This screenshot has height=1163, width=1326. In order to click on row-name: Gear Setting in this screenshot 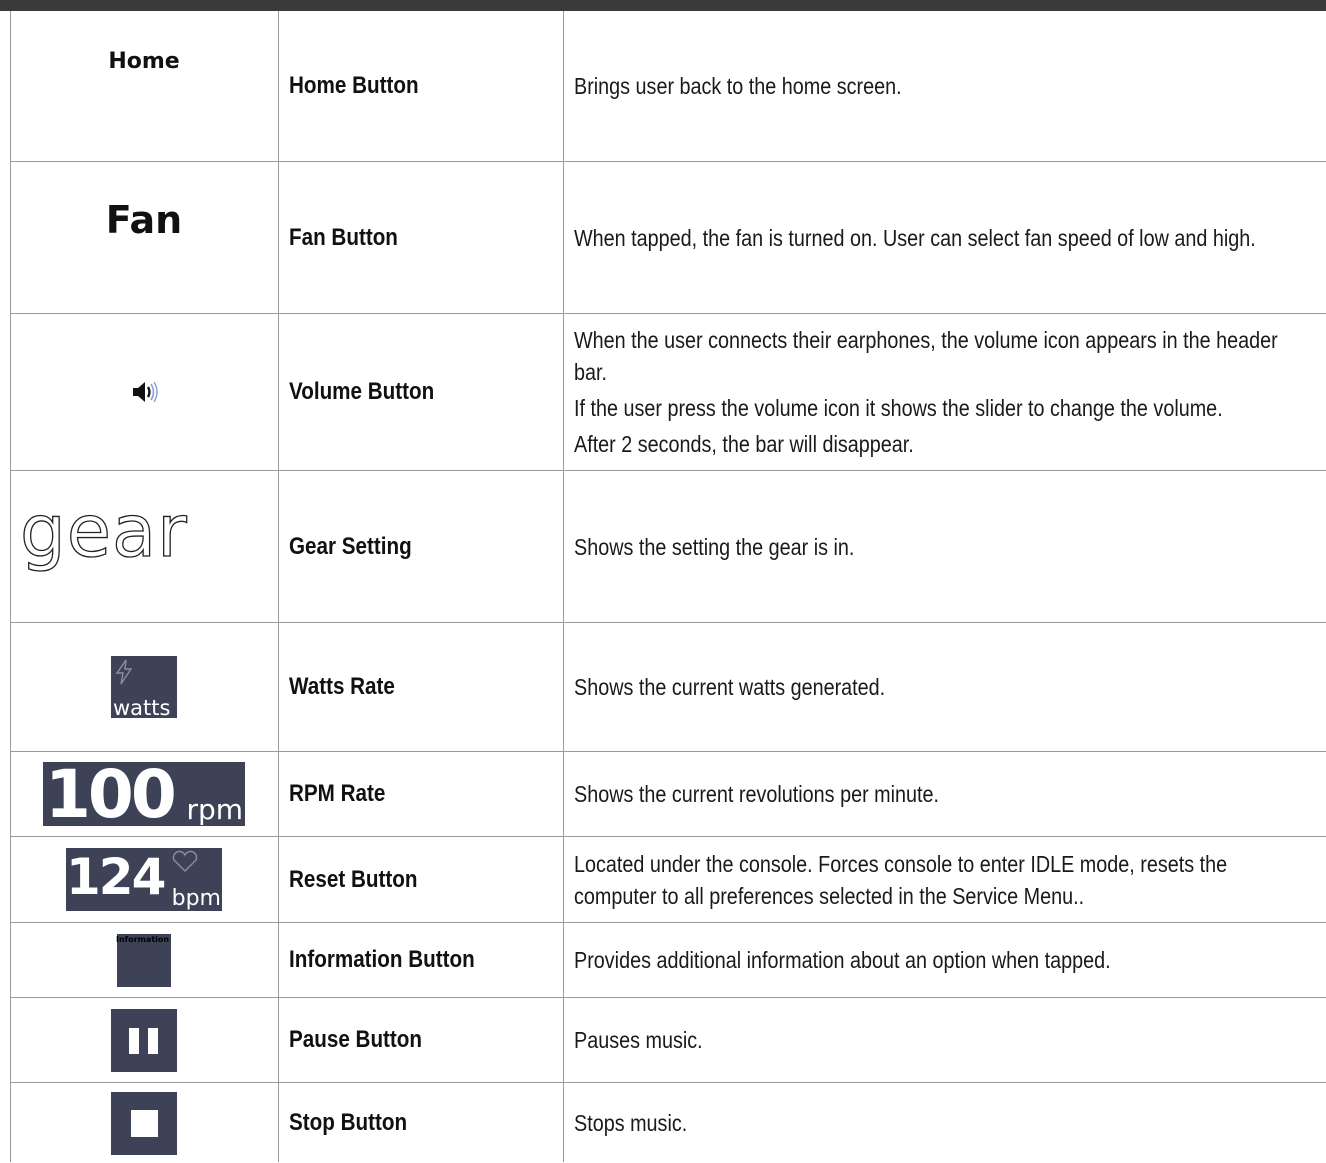, I will do `click(350, 546)`.